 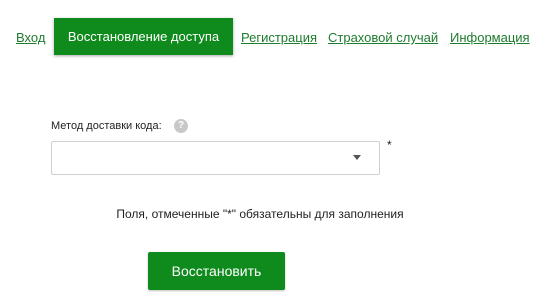 What do you see at coordinates (106, 126) in the screenshot?
I see `delivery-method-label: Метод доставки кода:` at bounding box center [106, 126].